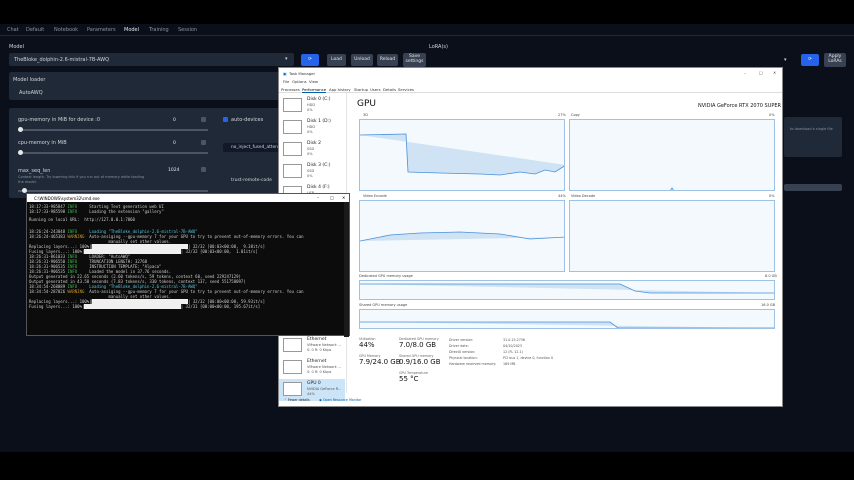  Describe the element at coordinates (251, 180) in the screenshot. I see `trust-remote-code-label: trust-remote-code` at that location.